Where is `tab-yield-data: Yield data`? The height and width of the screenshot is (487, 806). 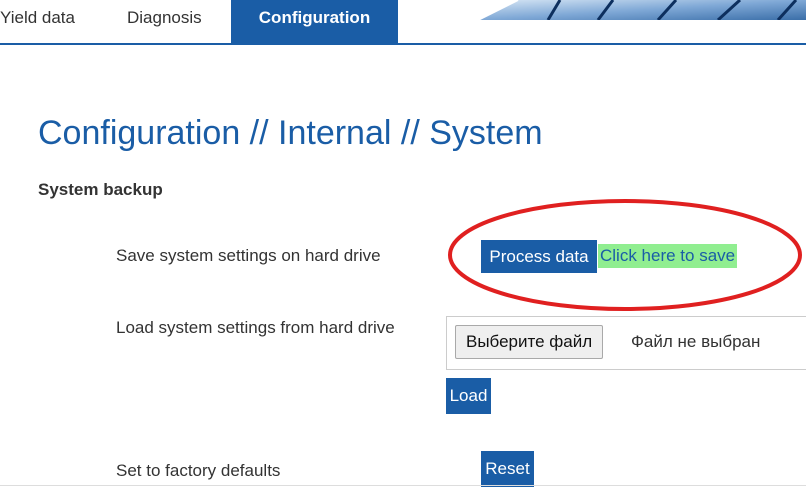
tab-yield-data: Yield data is located at coordinates (50, 22).